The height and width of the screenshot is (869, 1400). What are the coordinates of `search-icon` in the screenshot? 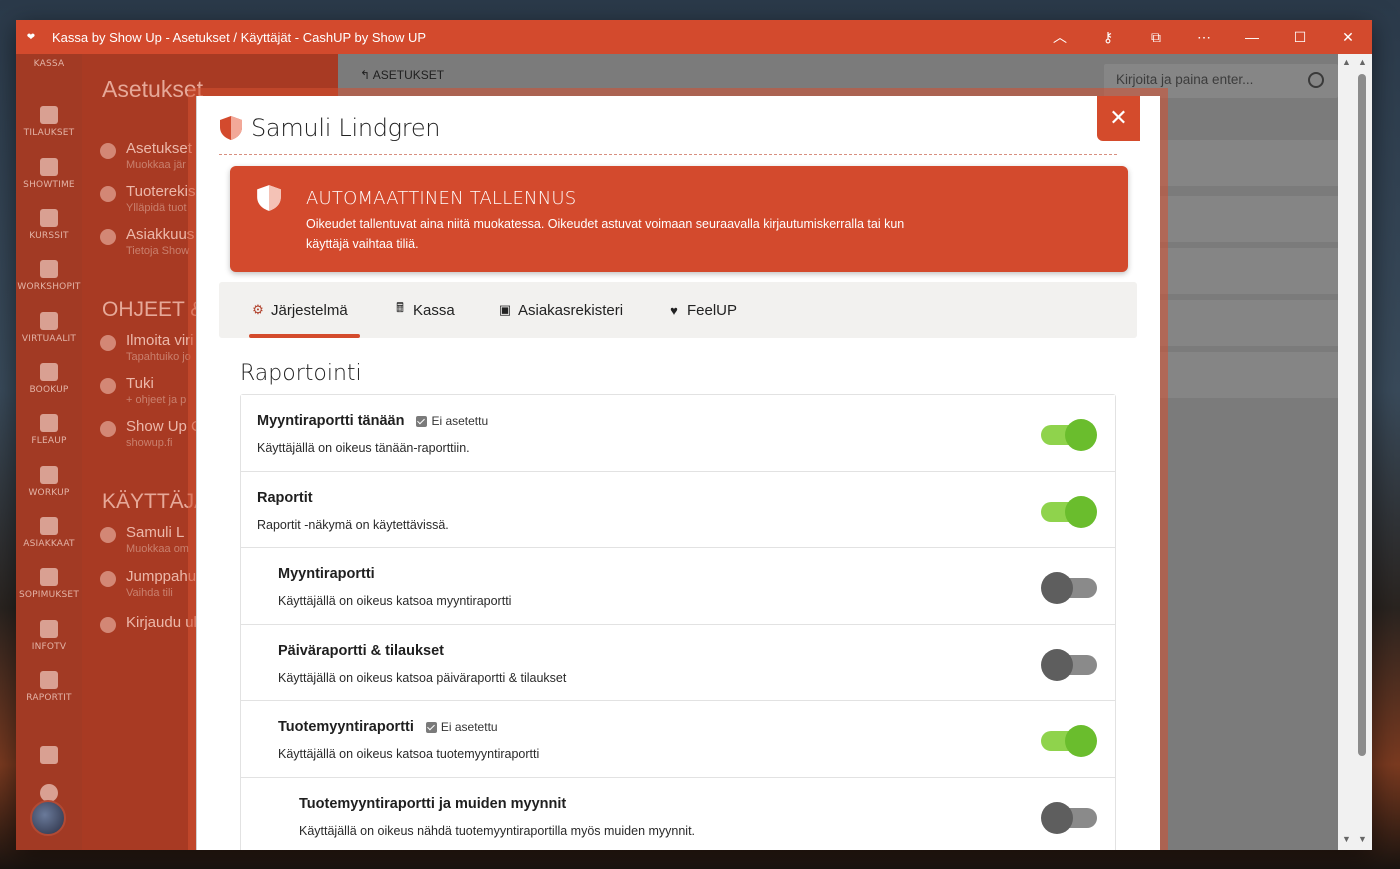 It's located at (1316, 80).